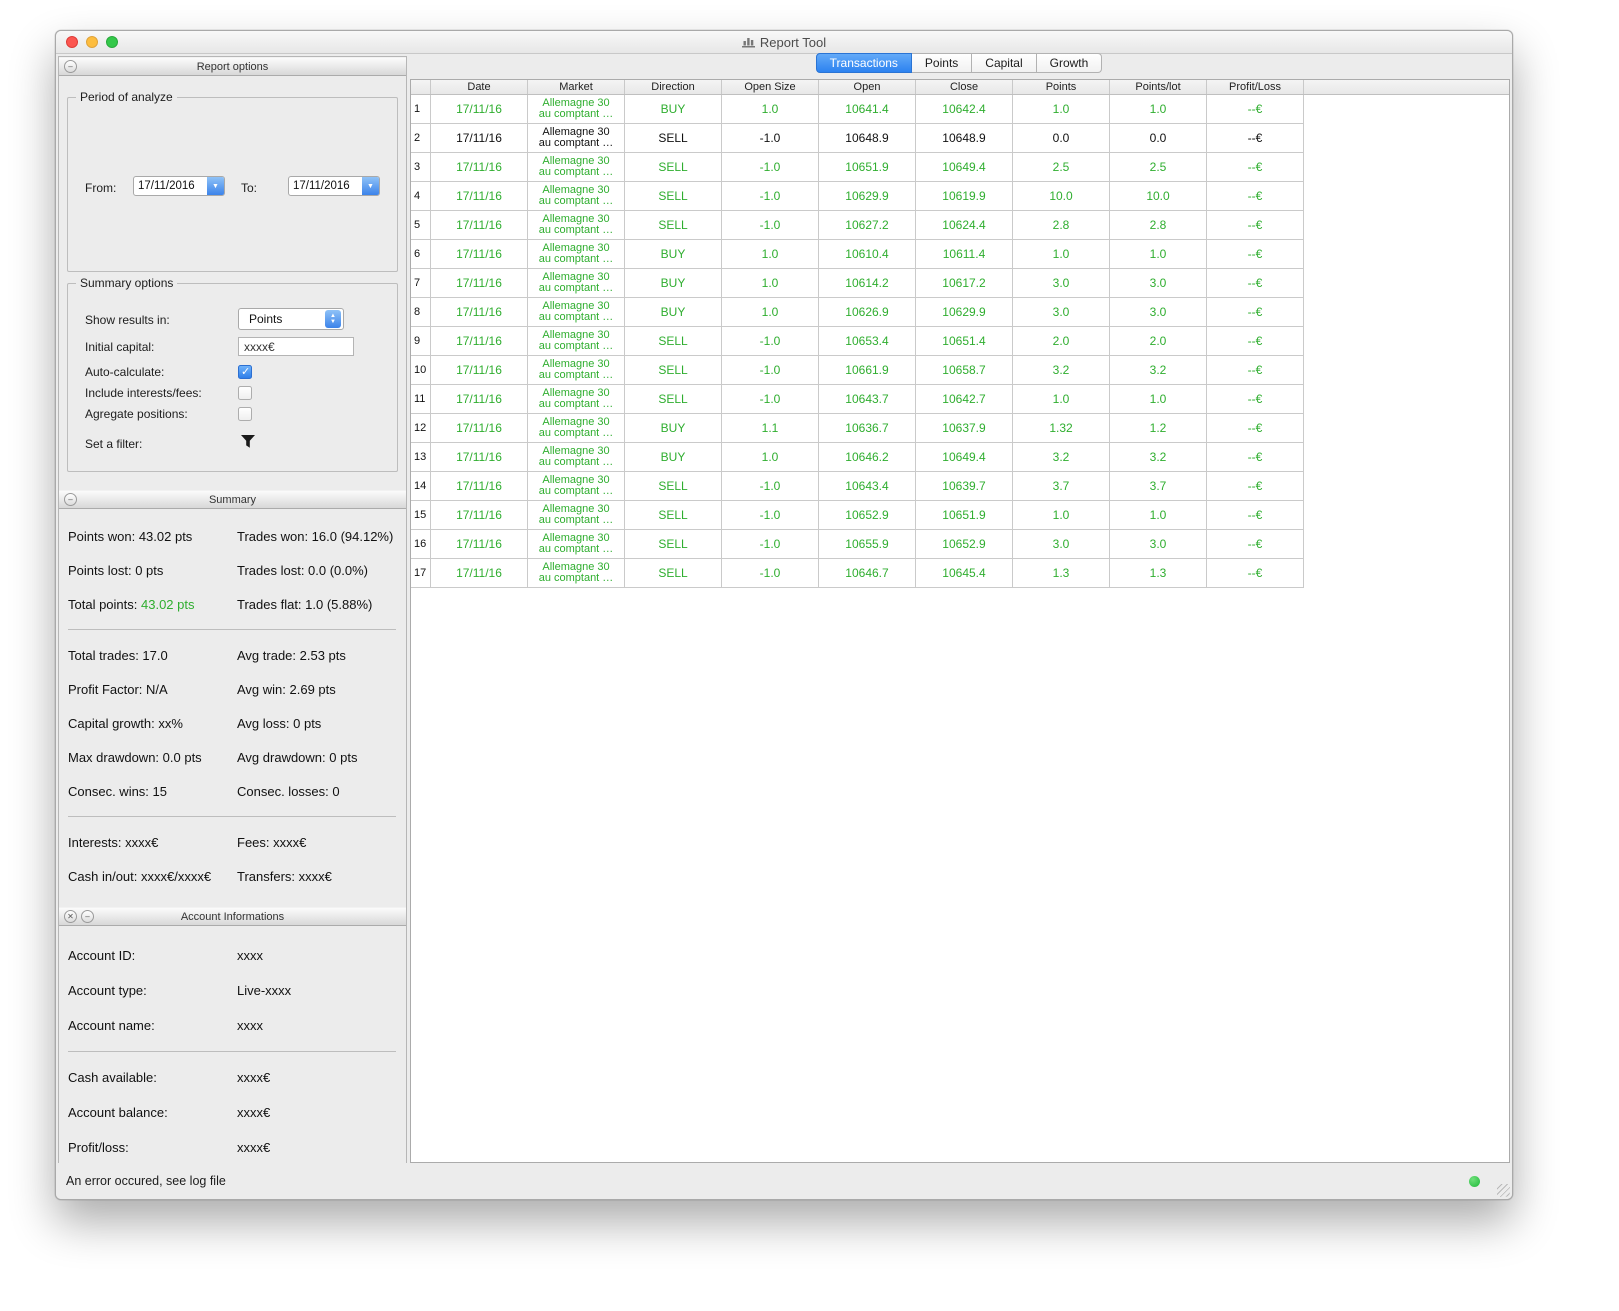 This screenshot has height=1311, width=1619. What do you see at coordinates (245, 372) in the screenshot?
I see `auto-calculate-checkbox` at bounding box center [245, 372].